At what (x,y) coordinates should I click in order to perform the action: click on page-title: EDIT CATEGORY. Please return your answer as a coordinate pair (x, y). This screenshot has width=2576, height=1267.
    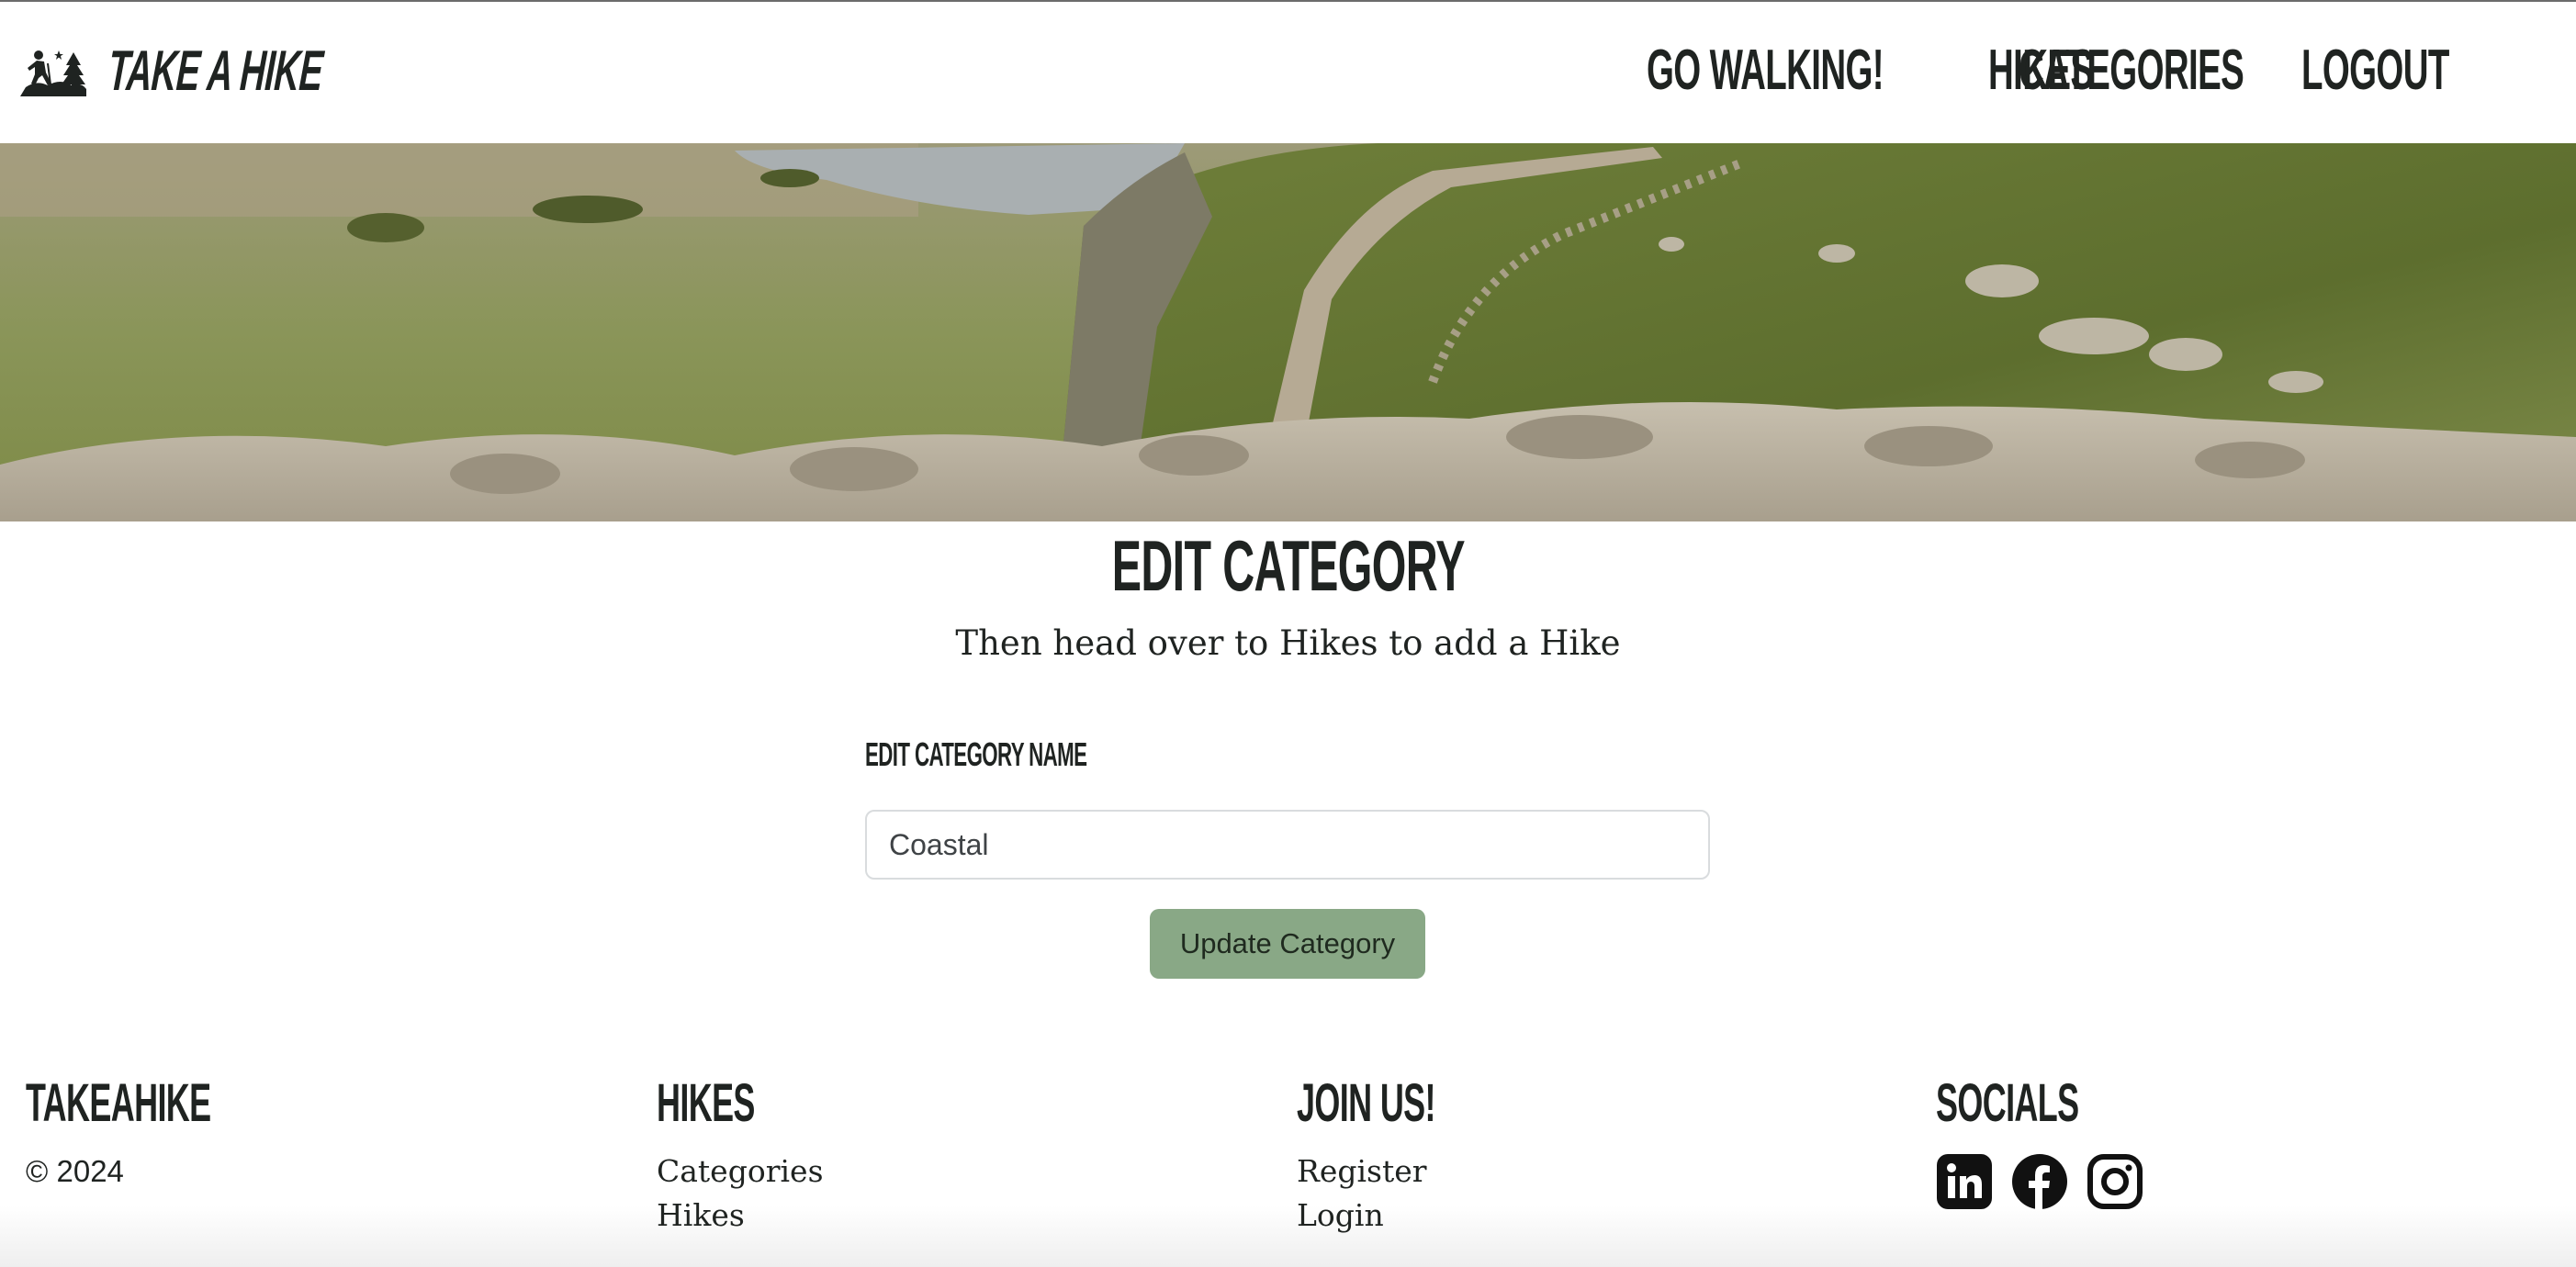
    Looking at the image, I should click on (1288, 565).